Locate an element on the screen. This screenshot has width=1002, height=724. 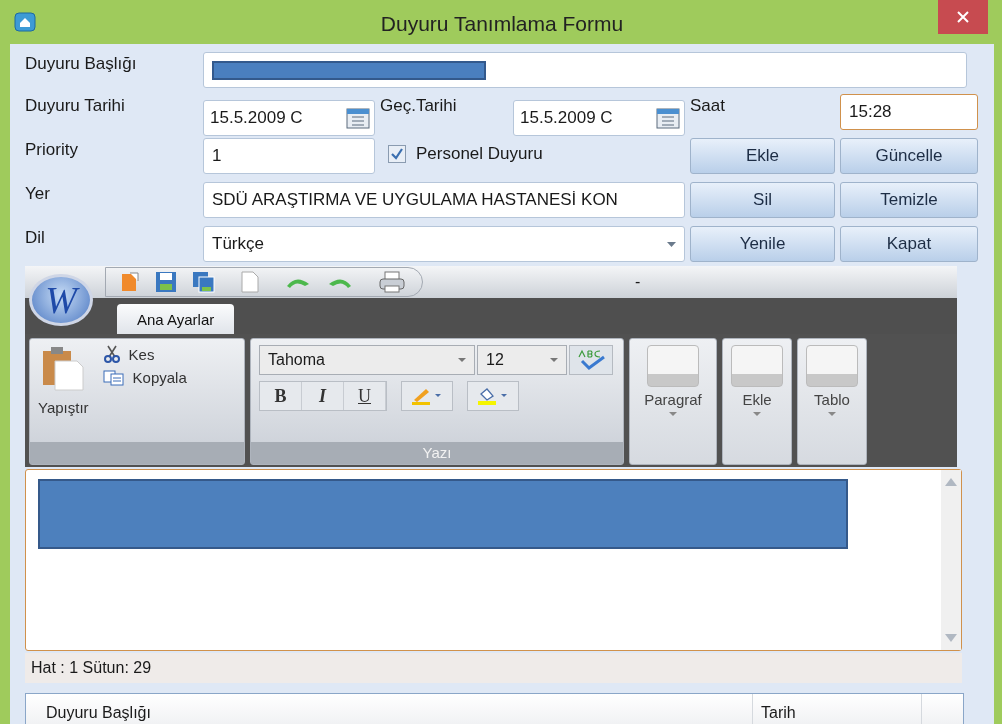
close-button is located at coordinates (963, 17).